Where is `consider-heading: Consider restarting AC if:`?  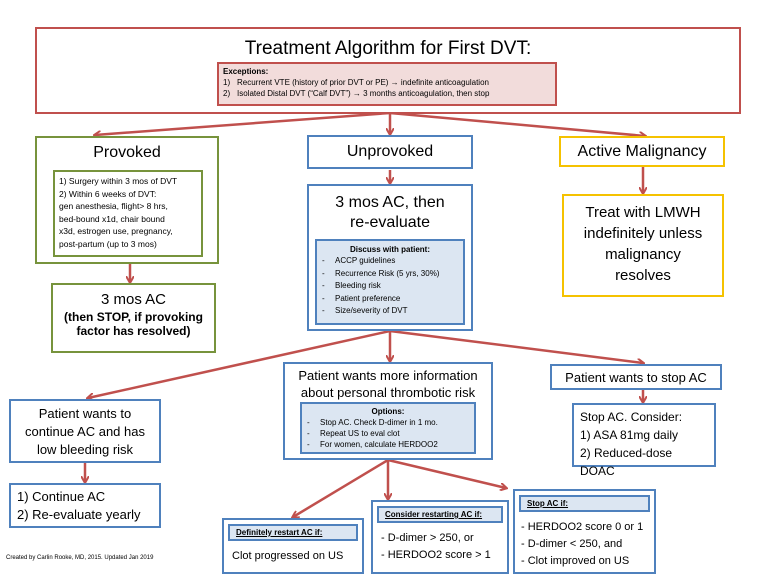 consider-heading: Consider restarting AC if: is located at coordinates (434, 514).